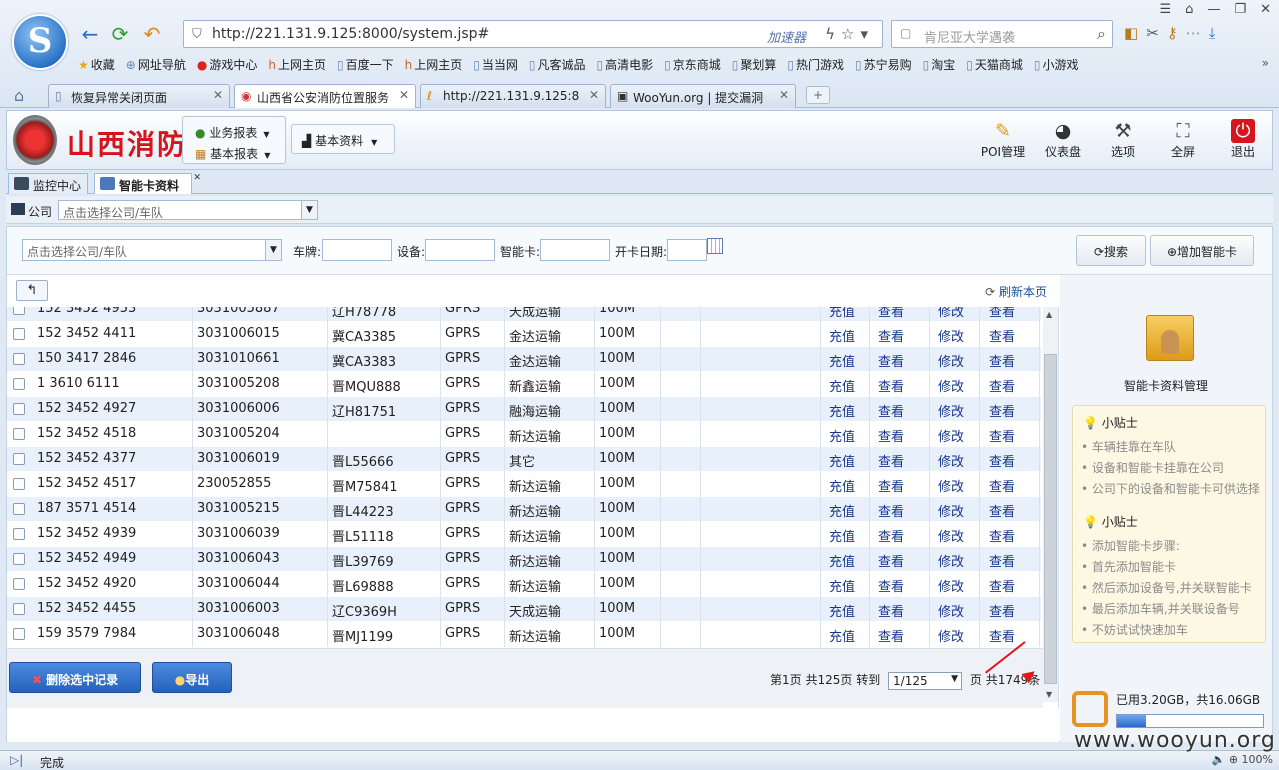 The image size is (1279, 770). What do you see at coordinates (925, 680) in the screenshot?
I see `page-select: 1/125 ▼` at bounding box center [925, 680].